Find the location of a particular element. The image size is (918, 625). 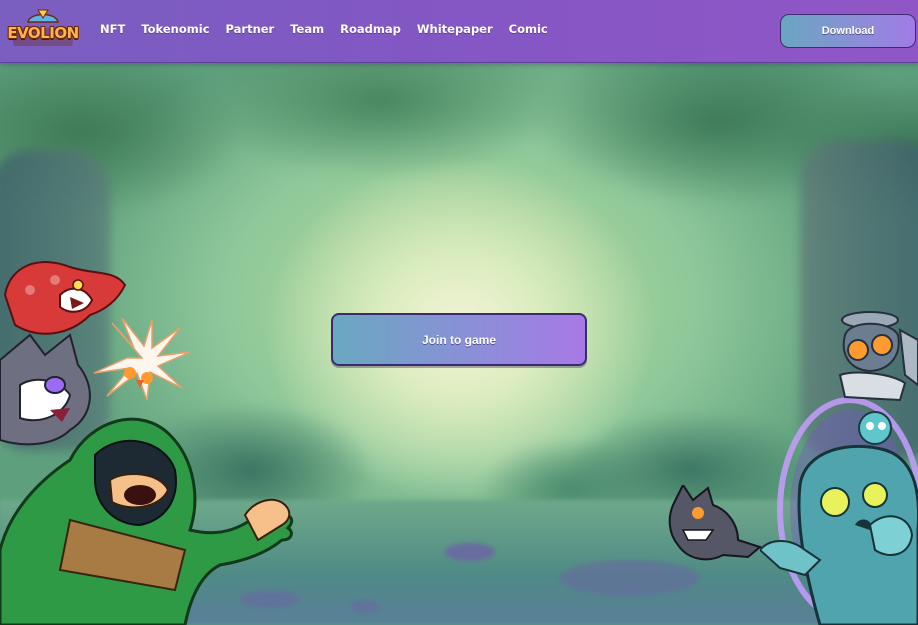

evolion-logo: EVOLION is located at coordinates (43, 29).